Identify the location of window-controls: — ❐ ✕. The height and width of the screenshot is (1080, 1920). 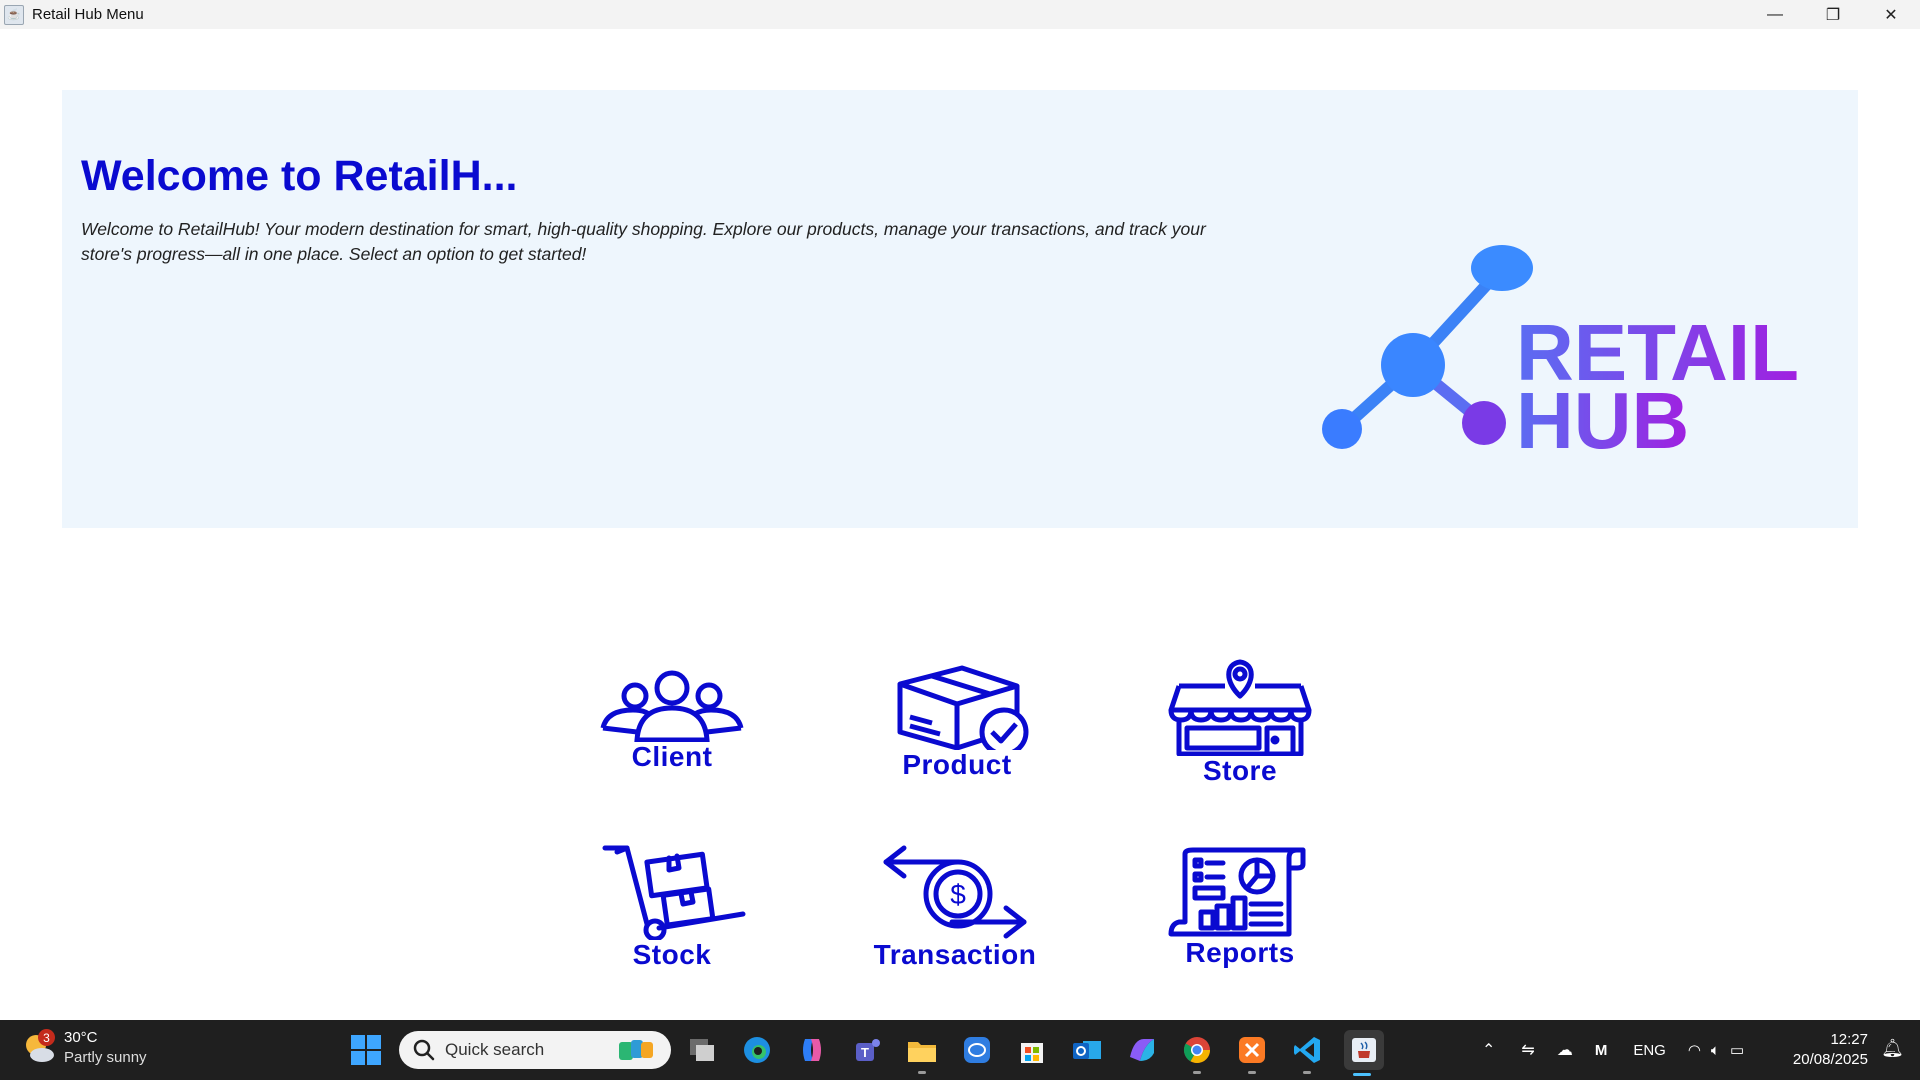
(1833, 14).